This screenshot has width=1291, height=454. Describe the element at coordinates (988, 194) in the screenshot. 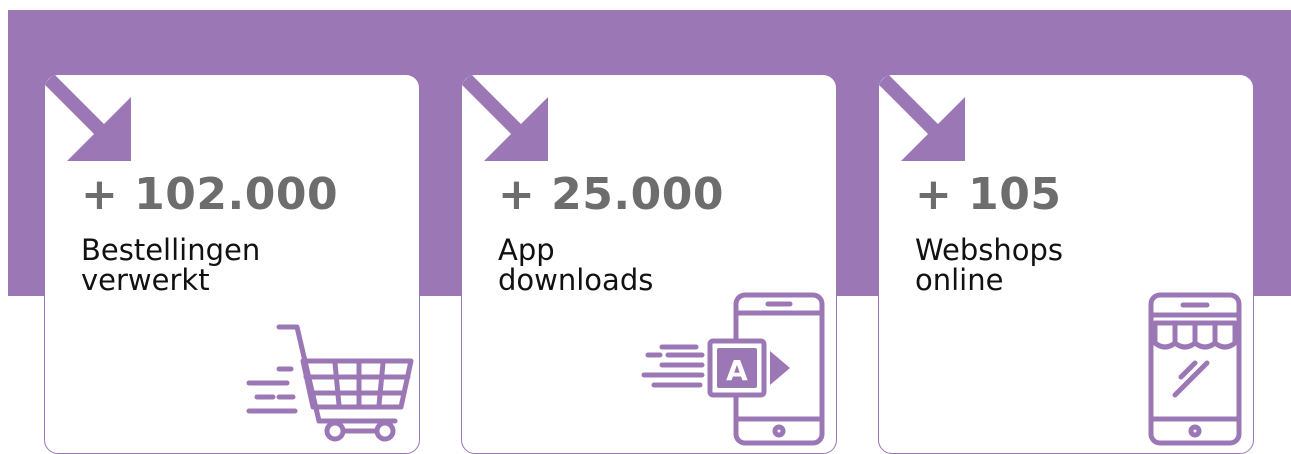

I see `stat-value: + 105` at that location.